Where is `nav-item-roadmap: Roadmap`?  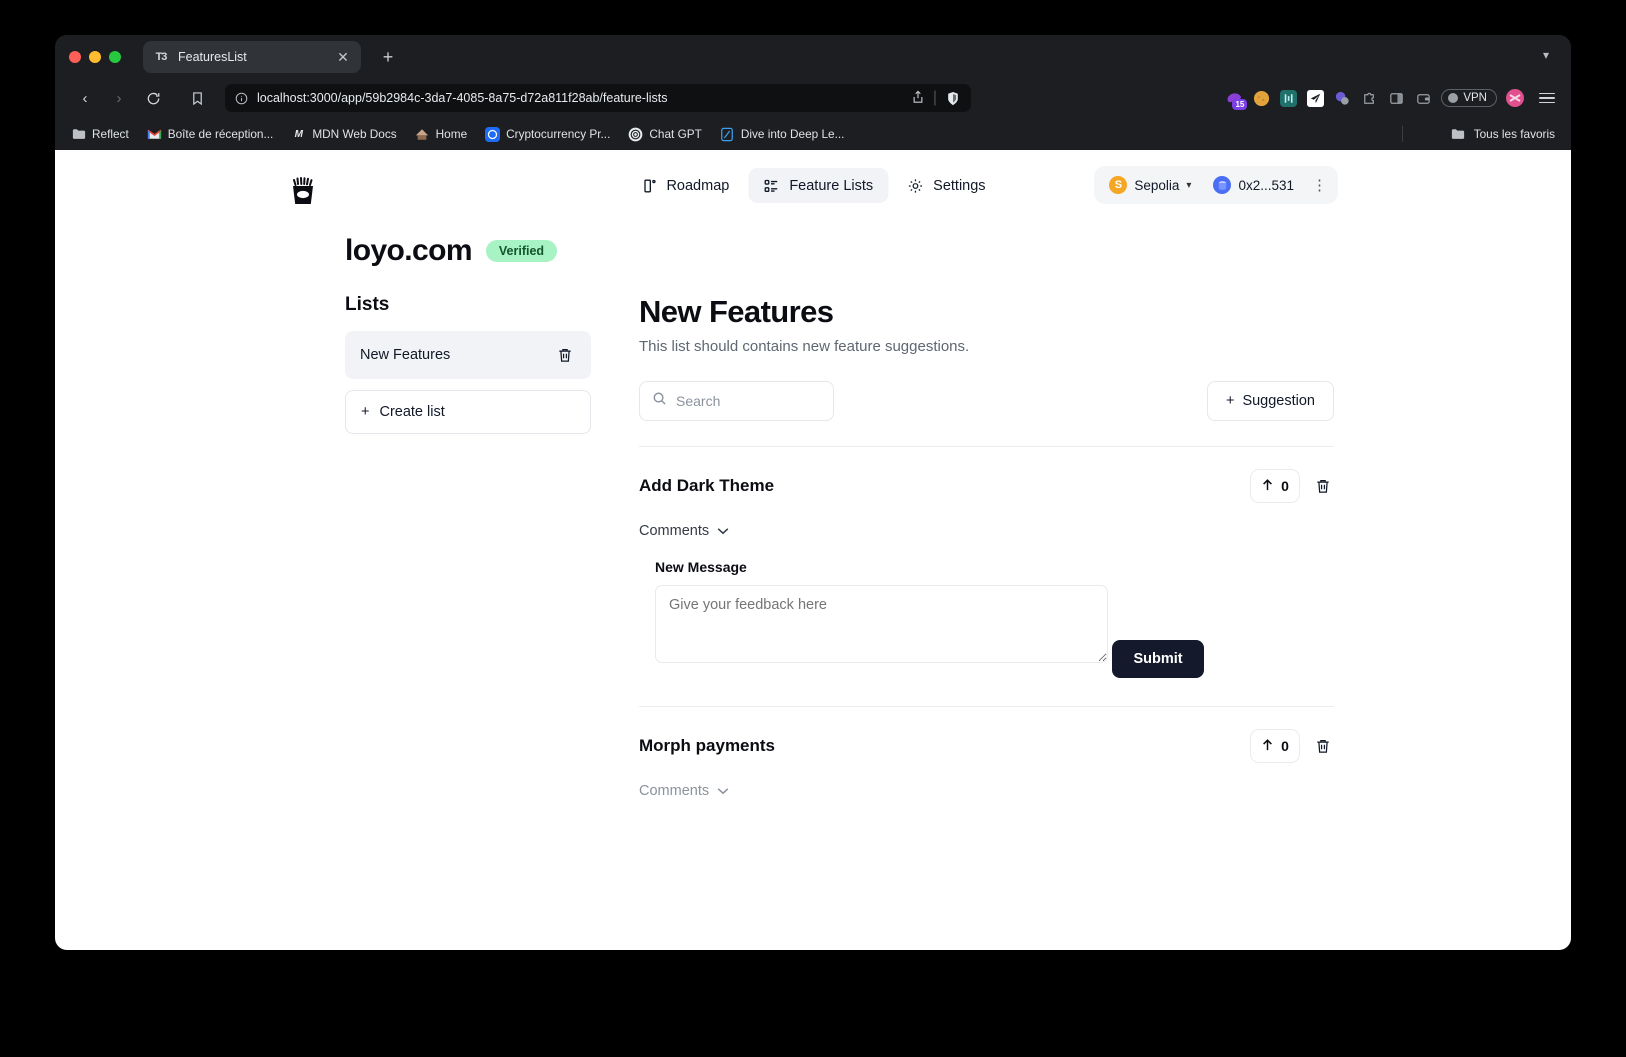
nav-item-roadmap: Roadmap is located at coordinates (684, 185).